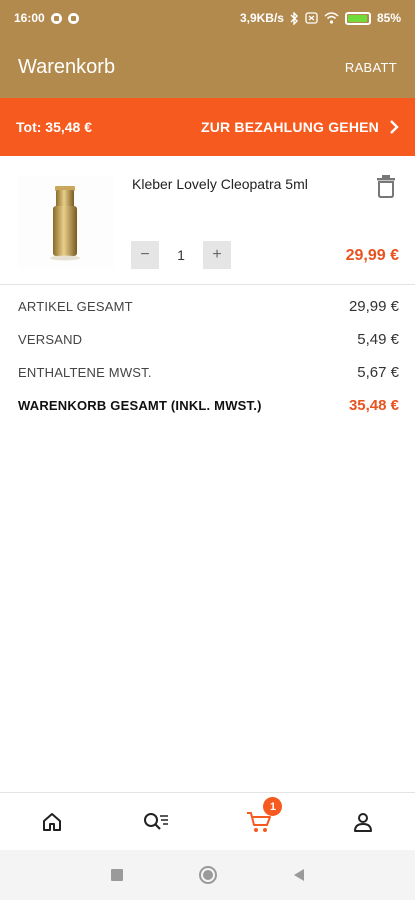  I want to click on checkout-bar: Tot: 35,48 € ZUR BEZAHLUNG GEHEN, so click(207, 127).